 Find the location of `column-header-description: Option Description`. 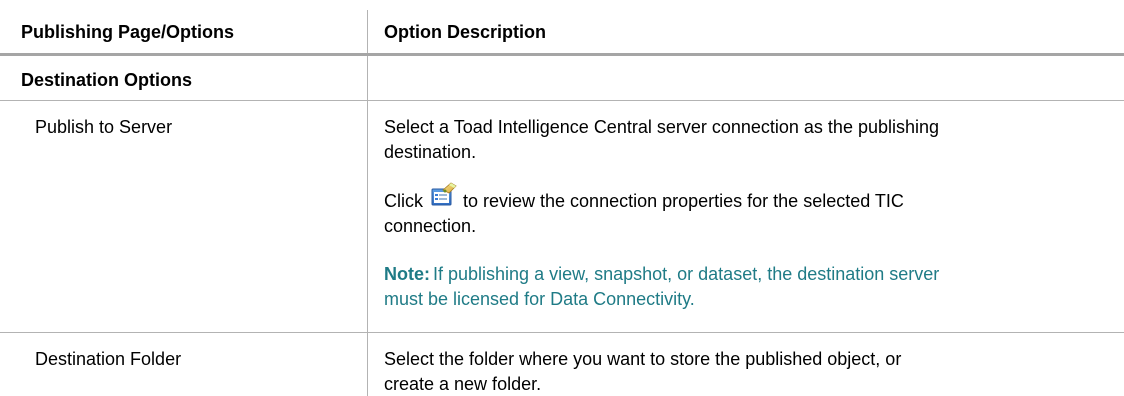

column-header-description: Option Description is located at coordinates (465, 32).